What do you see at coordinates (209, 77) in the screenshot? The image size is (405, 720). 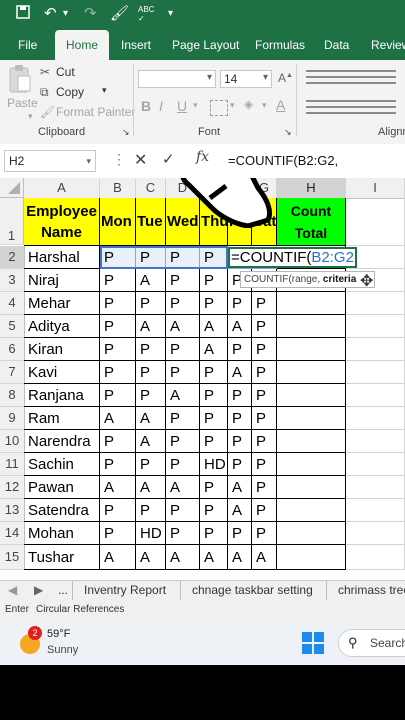 I see `font-name-dropdown-icon: ▾` at bounding box center [209, 77].